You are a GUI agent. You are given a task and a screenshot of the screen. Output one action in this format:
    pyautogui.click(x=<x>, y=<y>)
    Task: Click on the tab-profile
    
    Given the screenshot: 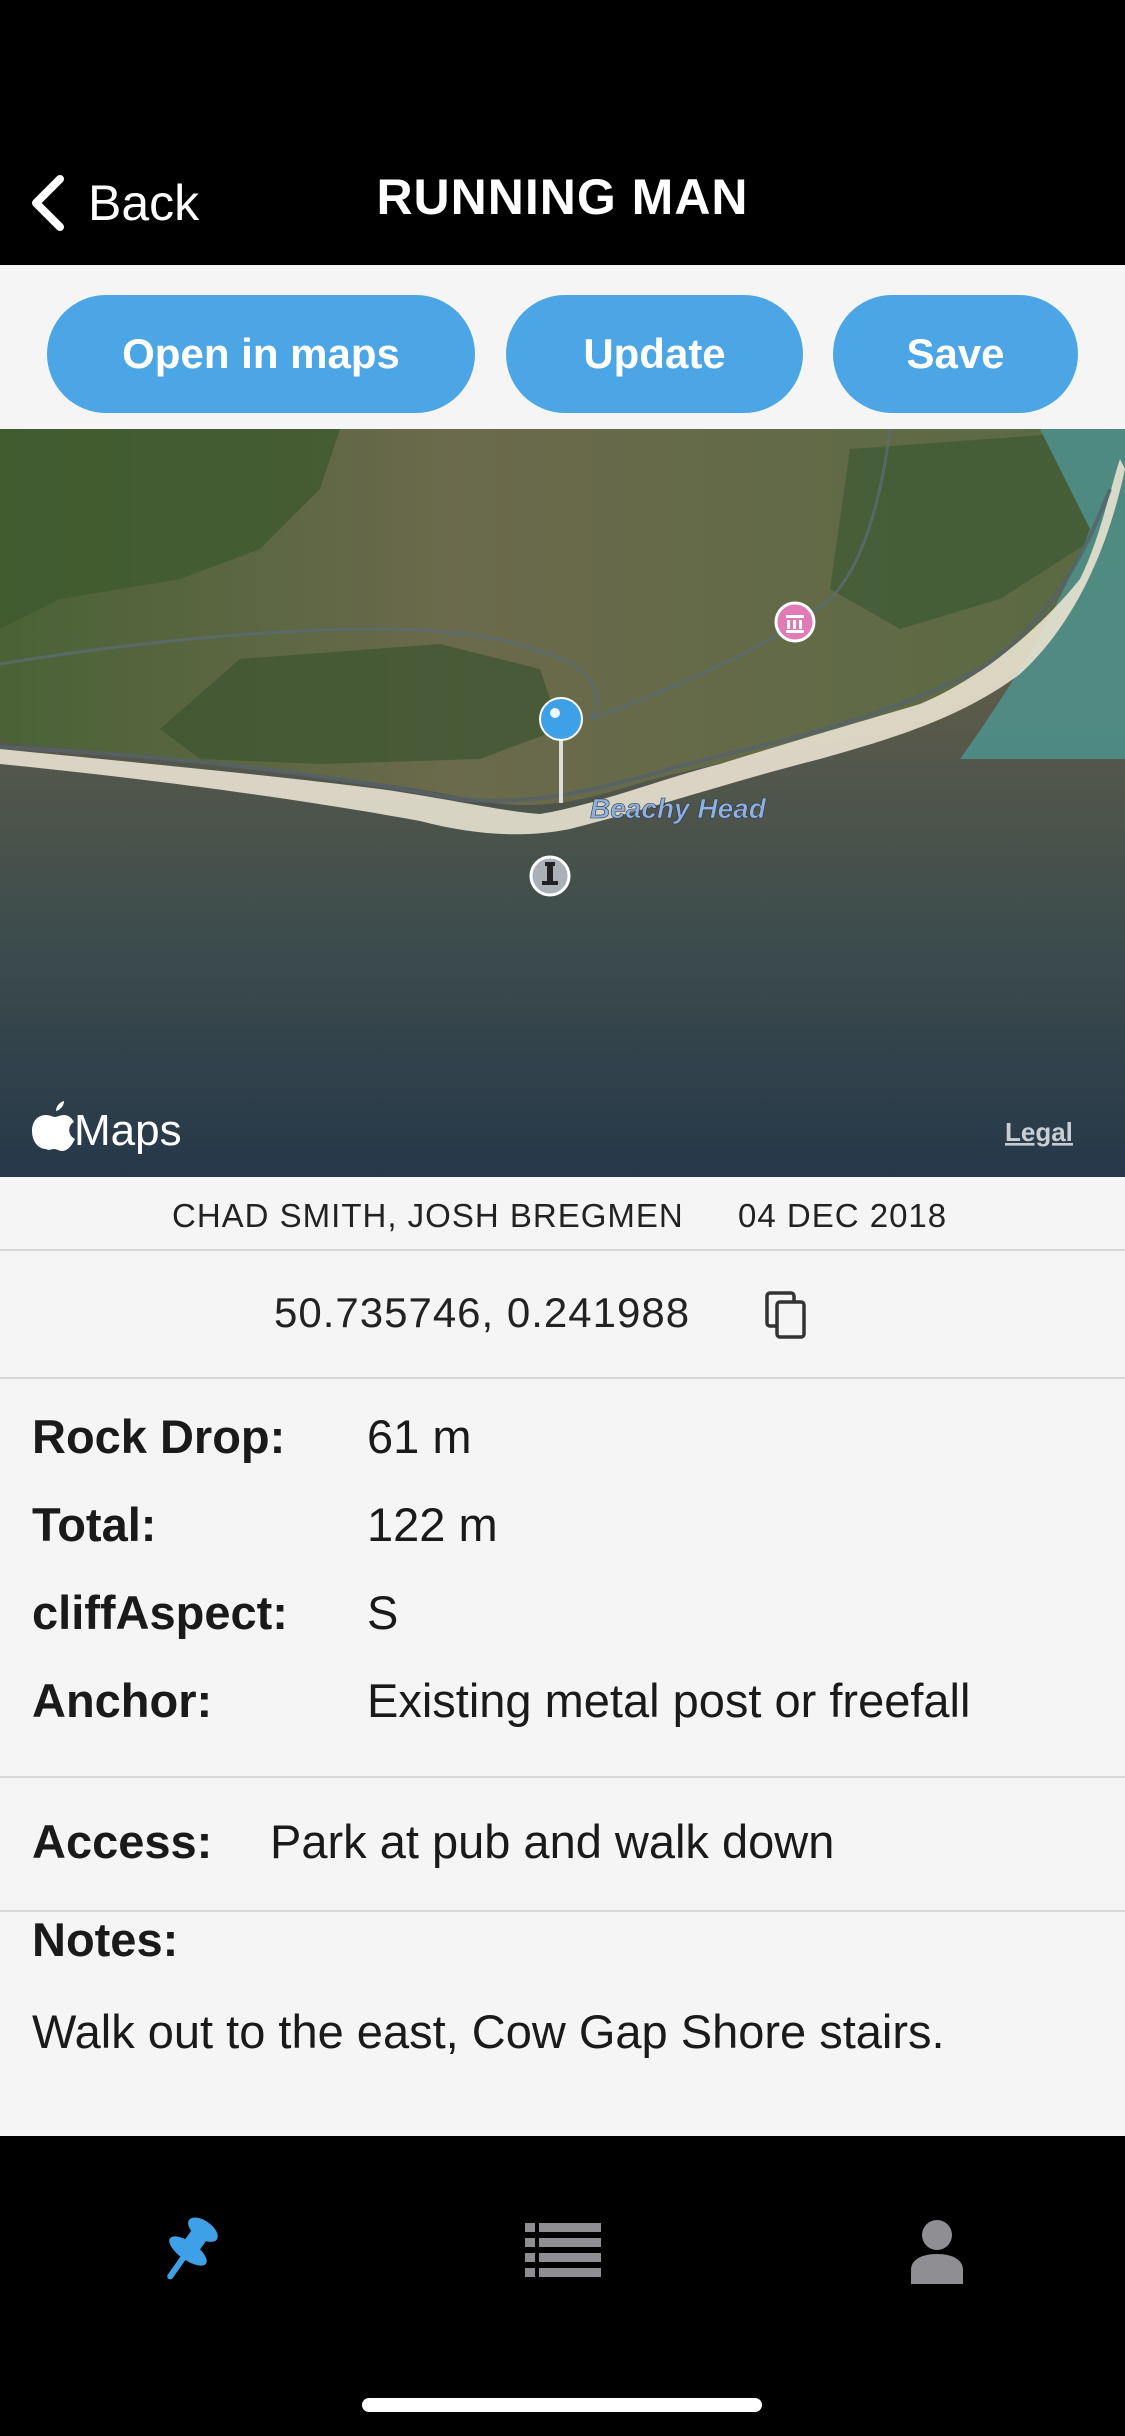 What is the action you would take?
    pyautogui.click(x=937, y=2251)
    